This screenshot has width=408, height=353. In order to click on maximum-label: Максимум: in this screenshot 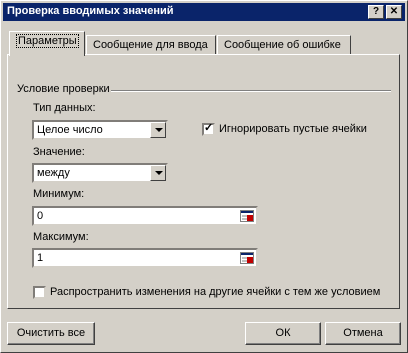, I will do `click(61, 237)`.